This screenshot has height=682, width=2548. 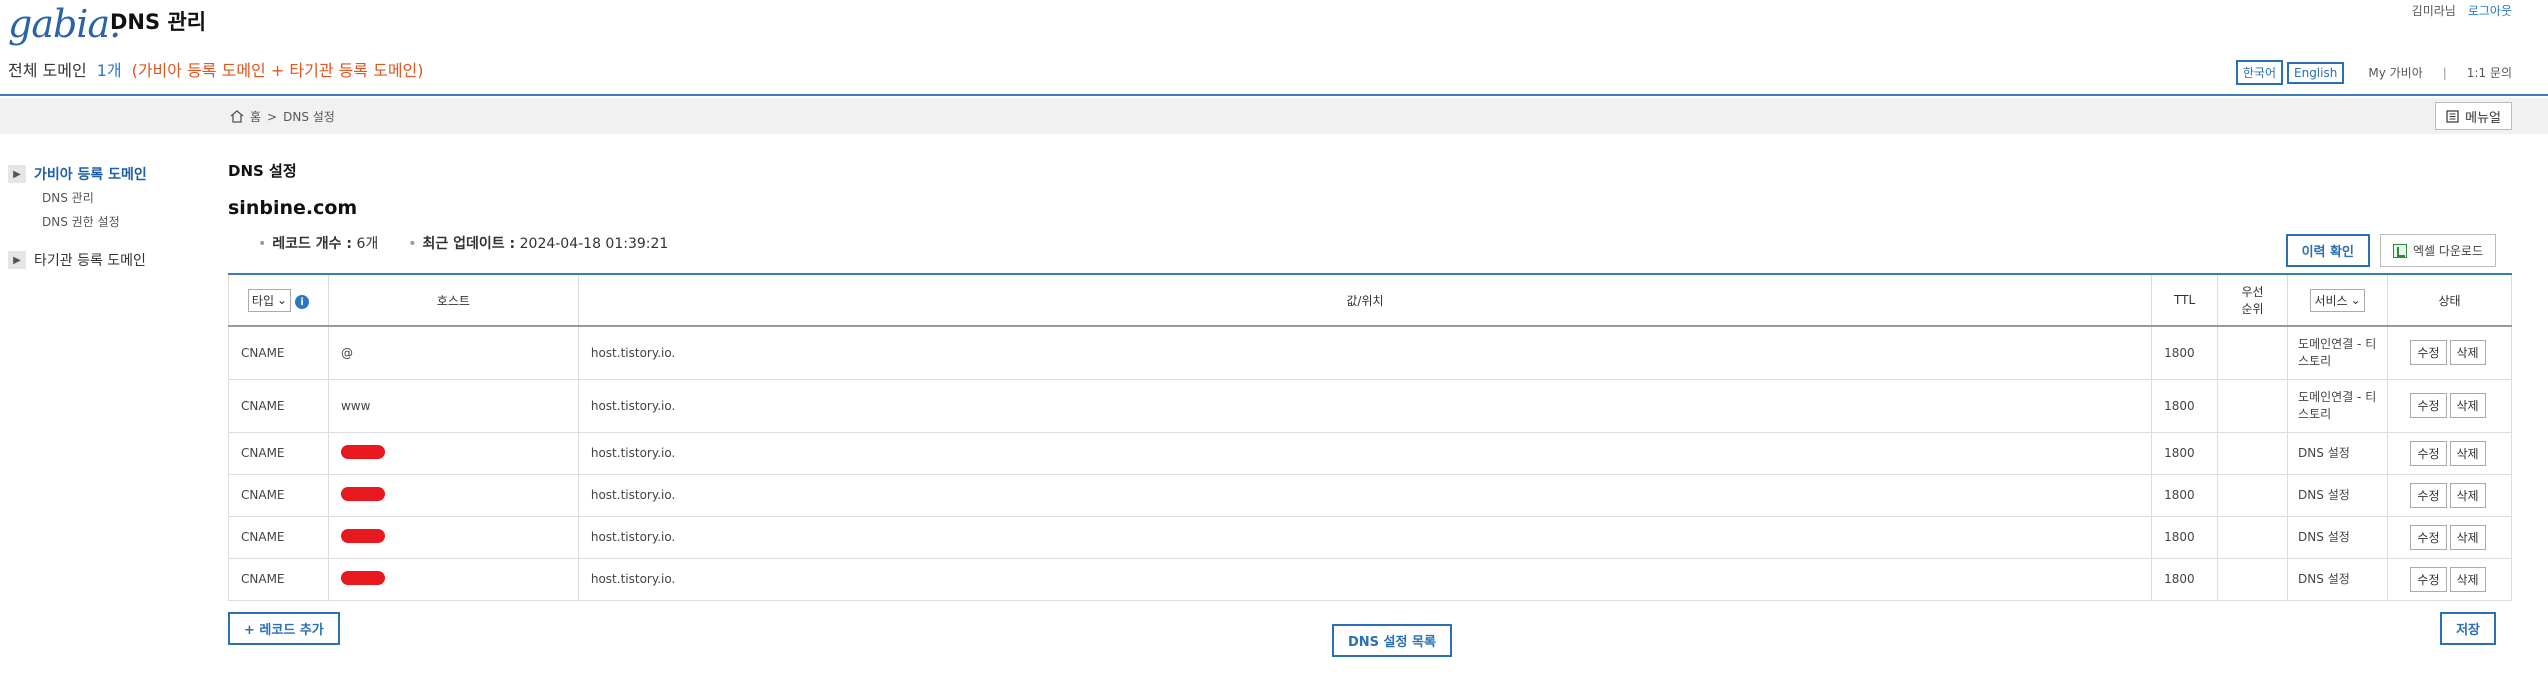 I want to click on dns-list-button: DNS 설정 목록, so click(x=1392, y=640).